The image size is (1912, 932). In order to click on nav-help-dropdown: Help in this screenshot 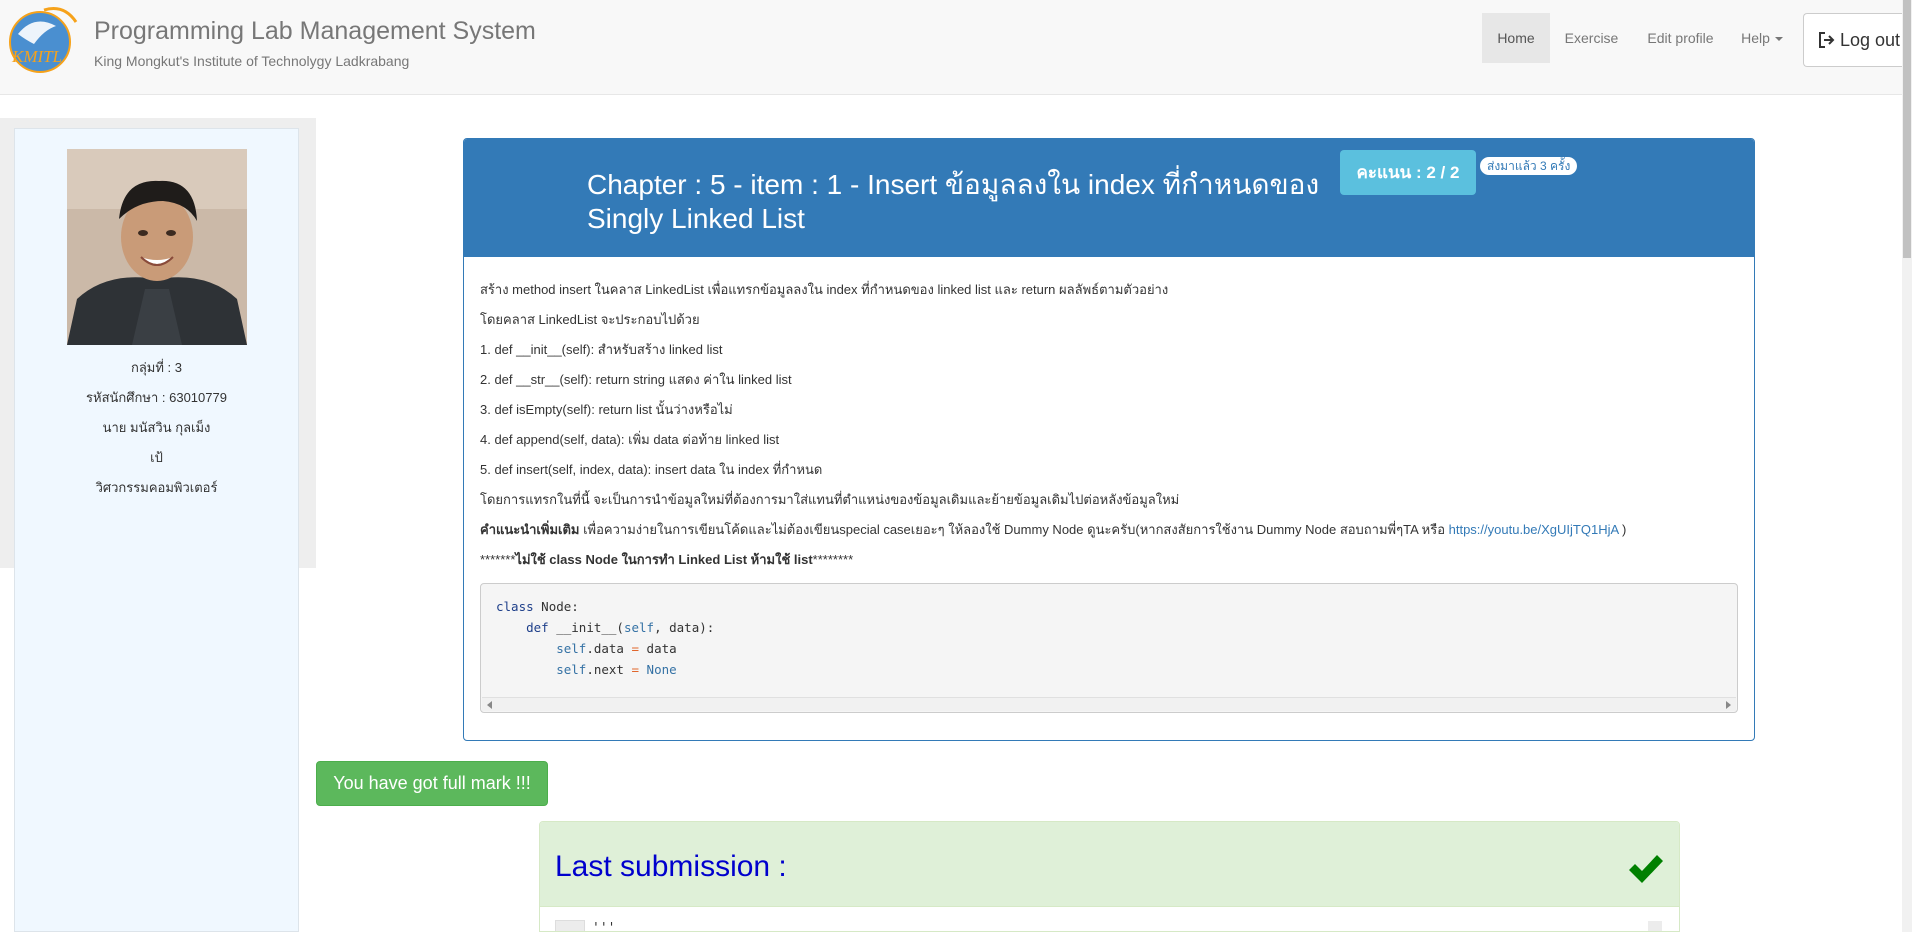, I will do `click(1762, 38)`.